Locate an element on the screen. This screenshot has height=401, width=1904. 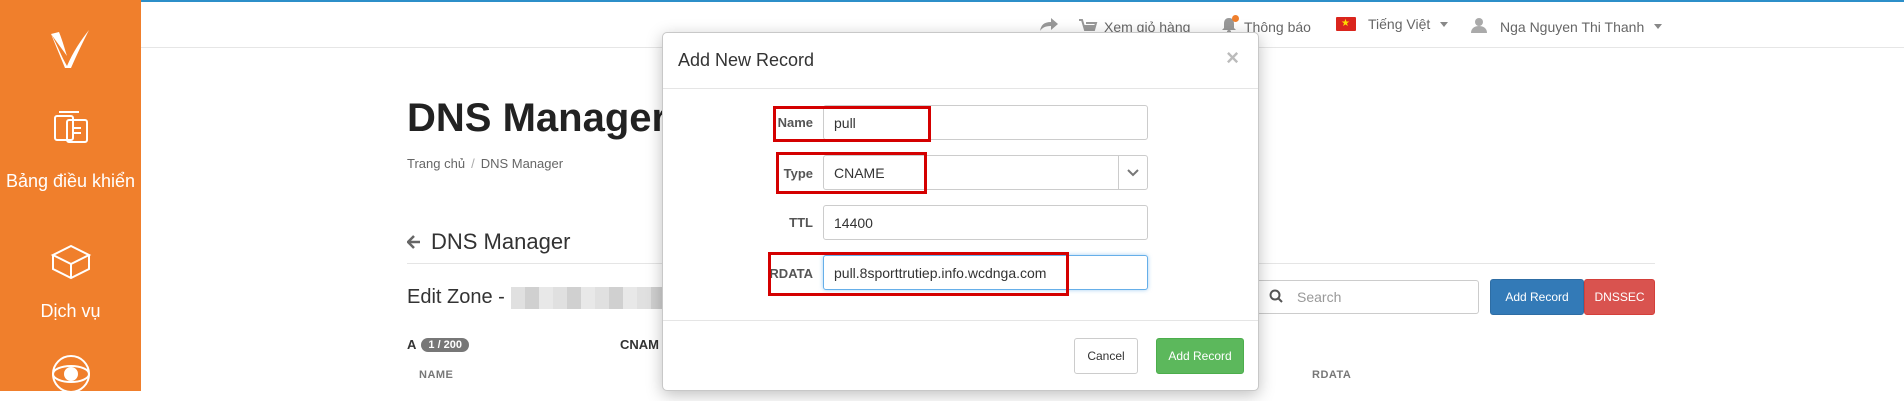
dnssec-button: DNSSEC is located at coordinates (1619, 297).